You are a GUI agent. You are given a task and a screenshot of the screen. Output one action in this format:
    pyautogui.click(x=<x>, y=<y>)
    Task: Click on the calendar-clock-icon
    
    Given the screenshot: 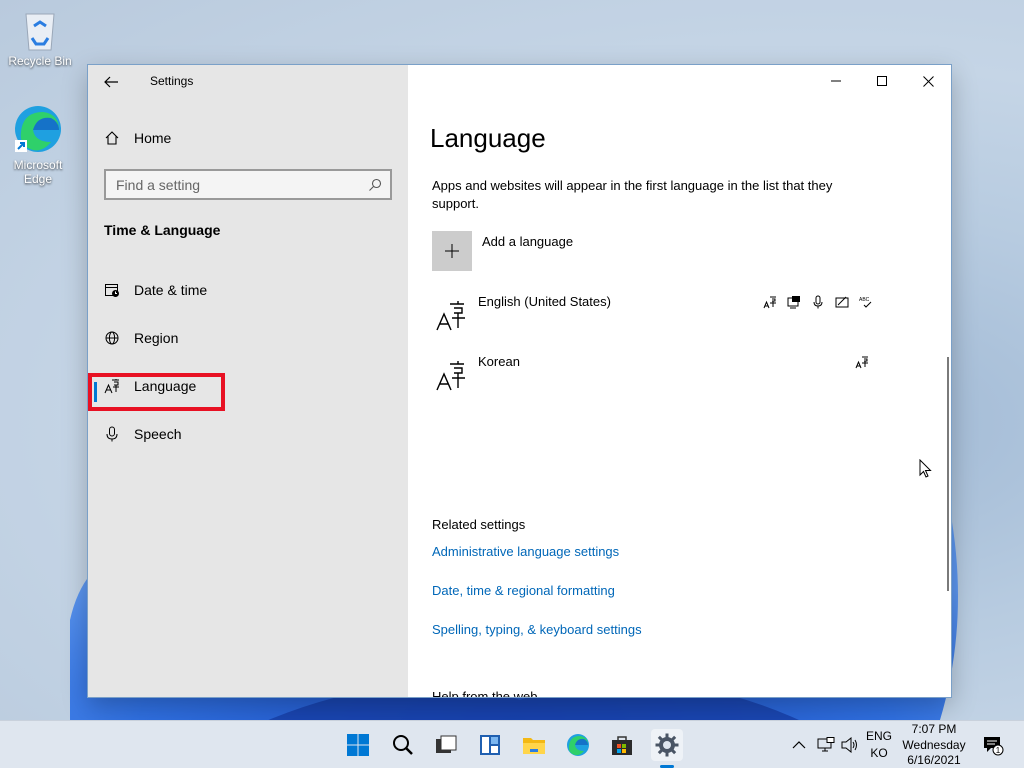 What is the action you would take?
    pyautogui.click(x=112, y=290)
    